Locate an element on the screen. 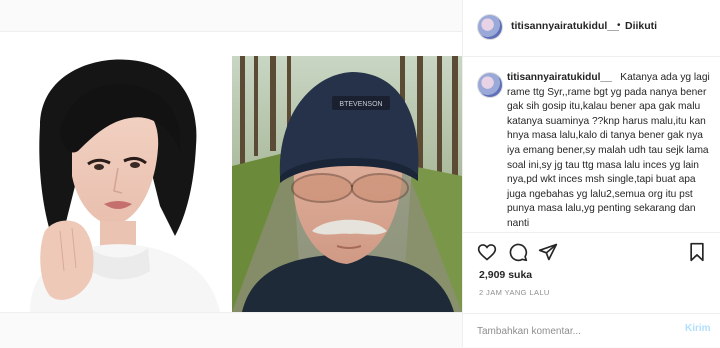 The image size is (720, 348). comment-icon is located at coordinates (518, 252).